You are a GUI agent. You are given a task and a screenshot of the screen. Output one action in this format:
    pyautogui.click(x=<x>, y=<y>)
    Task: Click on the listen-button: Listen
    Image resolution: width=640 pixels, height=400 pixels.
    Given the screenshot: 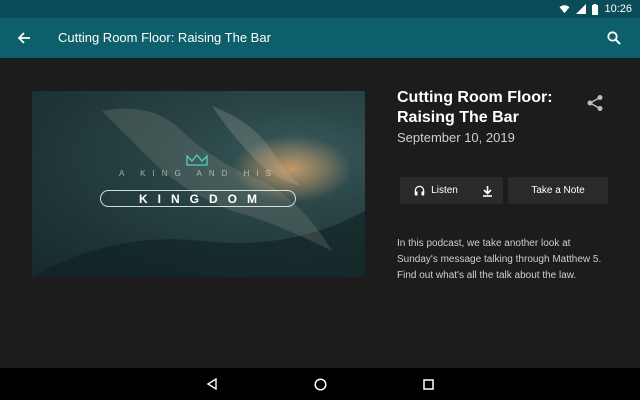 What is the action you would take?
    pyautogui.click(x=436, y=190)
    